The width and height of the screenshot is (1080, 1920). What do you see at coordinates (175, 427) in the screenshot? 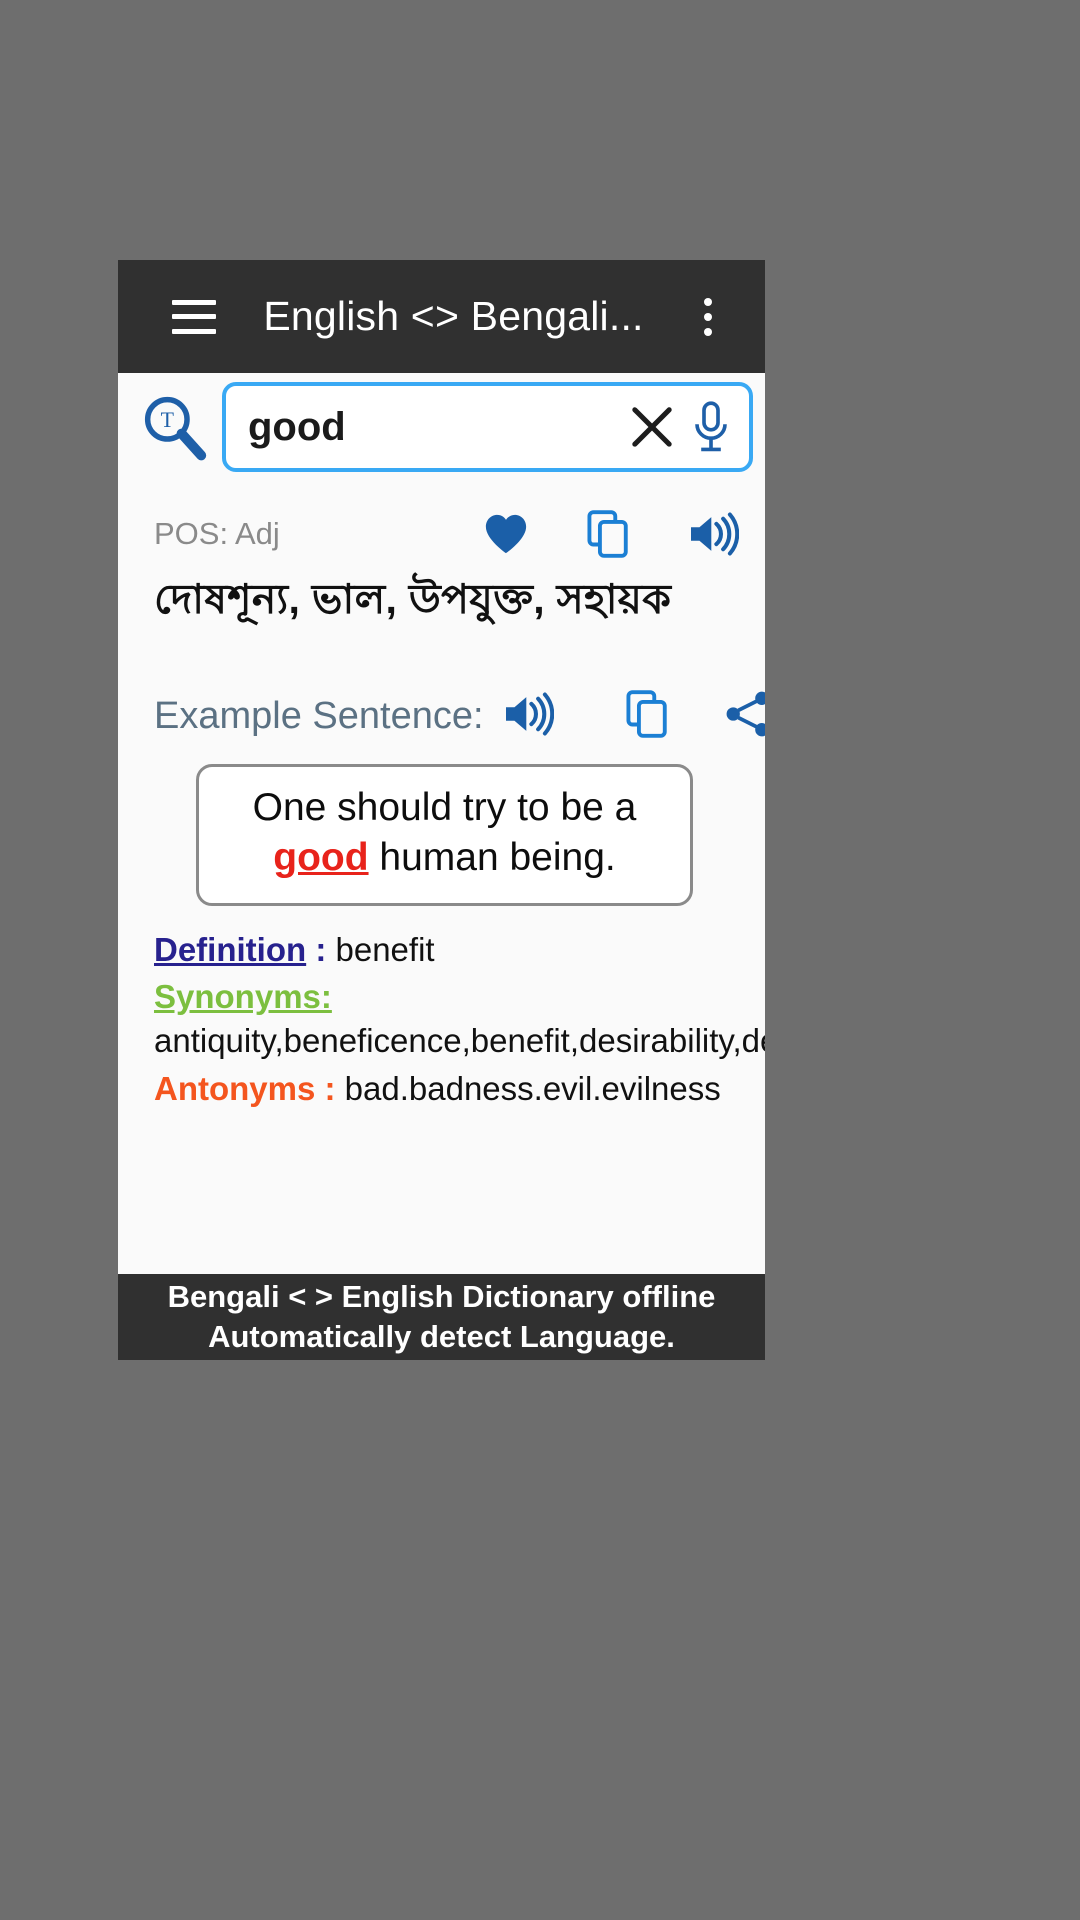
I see `text-search-magnifier-icon: T` at bounding box center [175, 427].